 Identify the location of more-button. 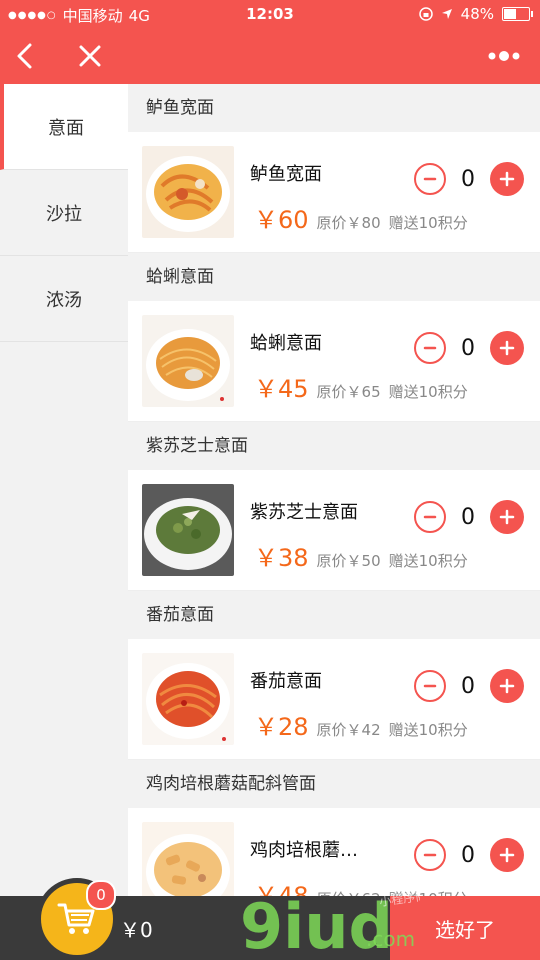
(504, 56).